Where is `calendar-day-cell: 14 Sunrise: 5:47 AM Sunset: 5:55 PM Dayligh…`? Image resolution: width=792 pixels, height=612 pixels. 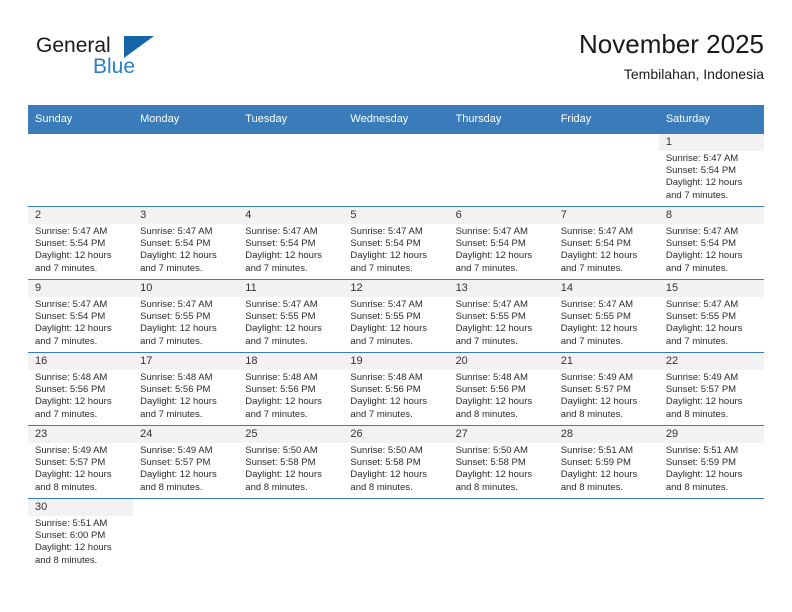 calendar-day-cell: 14 Sunrise: 5:47 AM Sunset: 5:55 PM Dayligh… is located at coordinates (606, 316).